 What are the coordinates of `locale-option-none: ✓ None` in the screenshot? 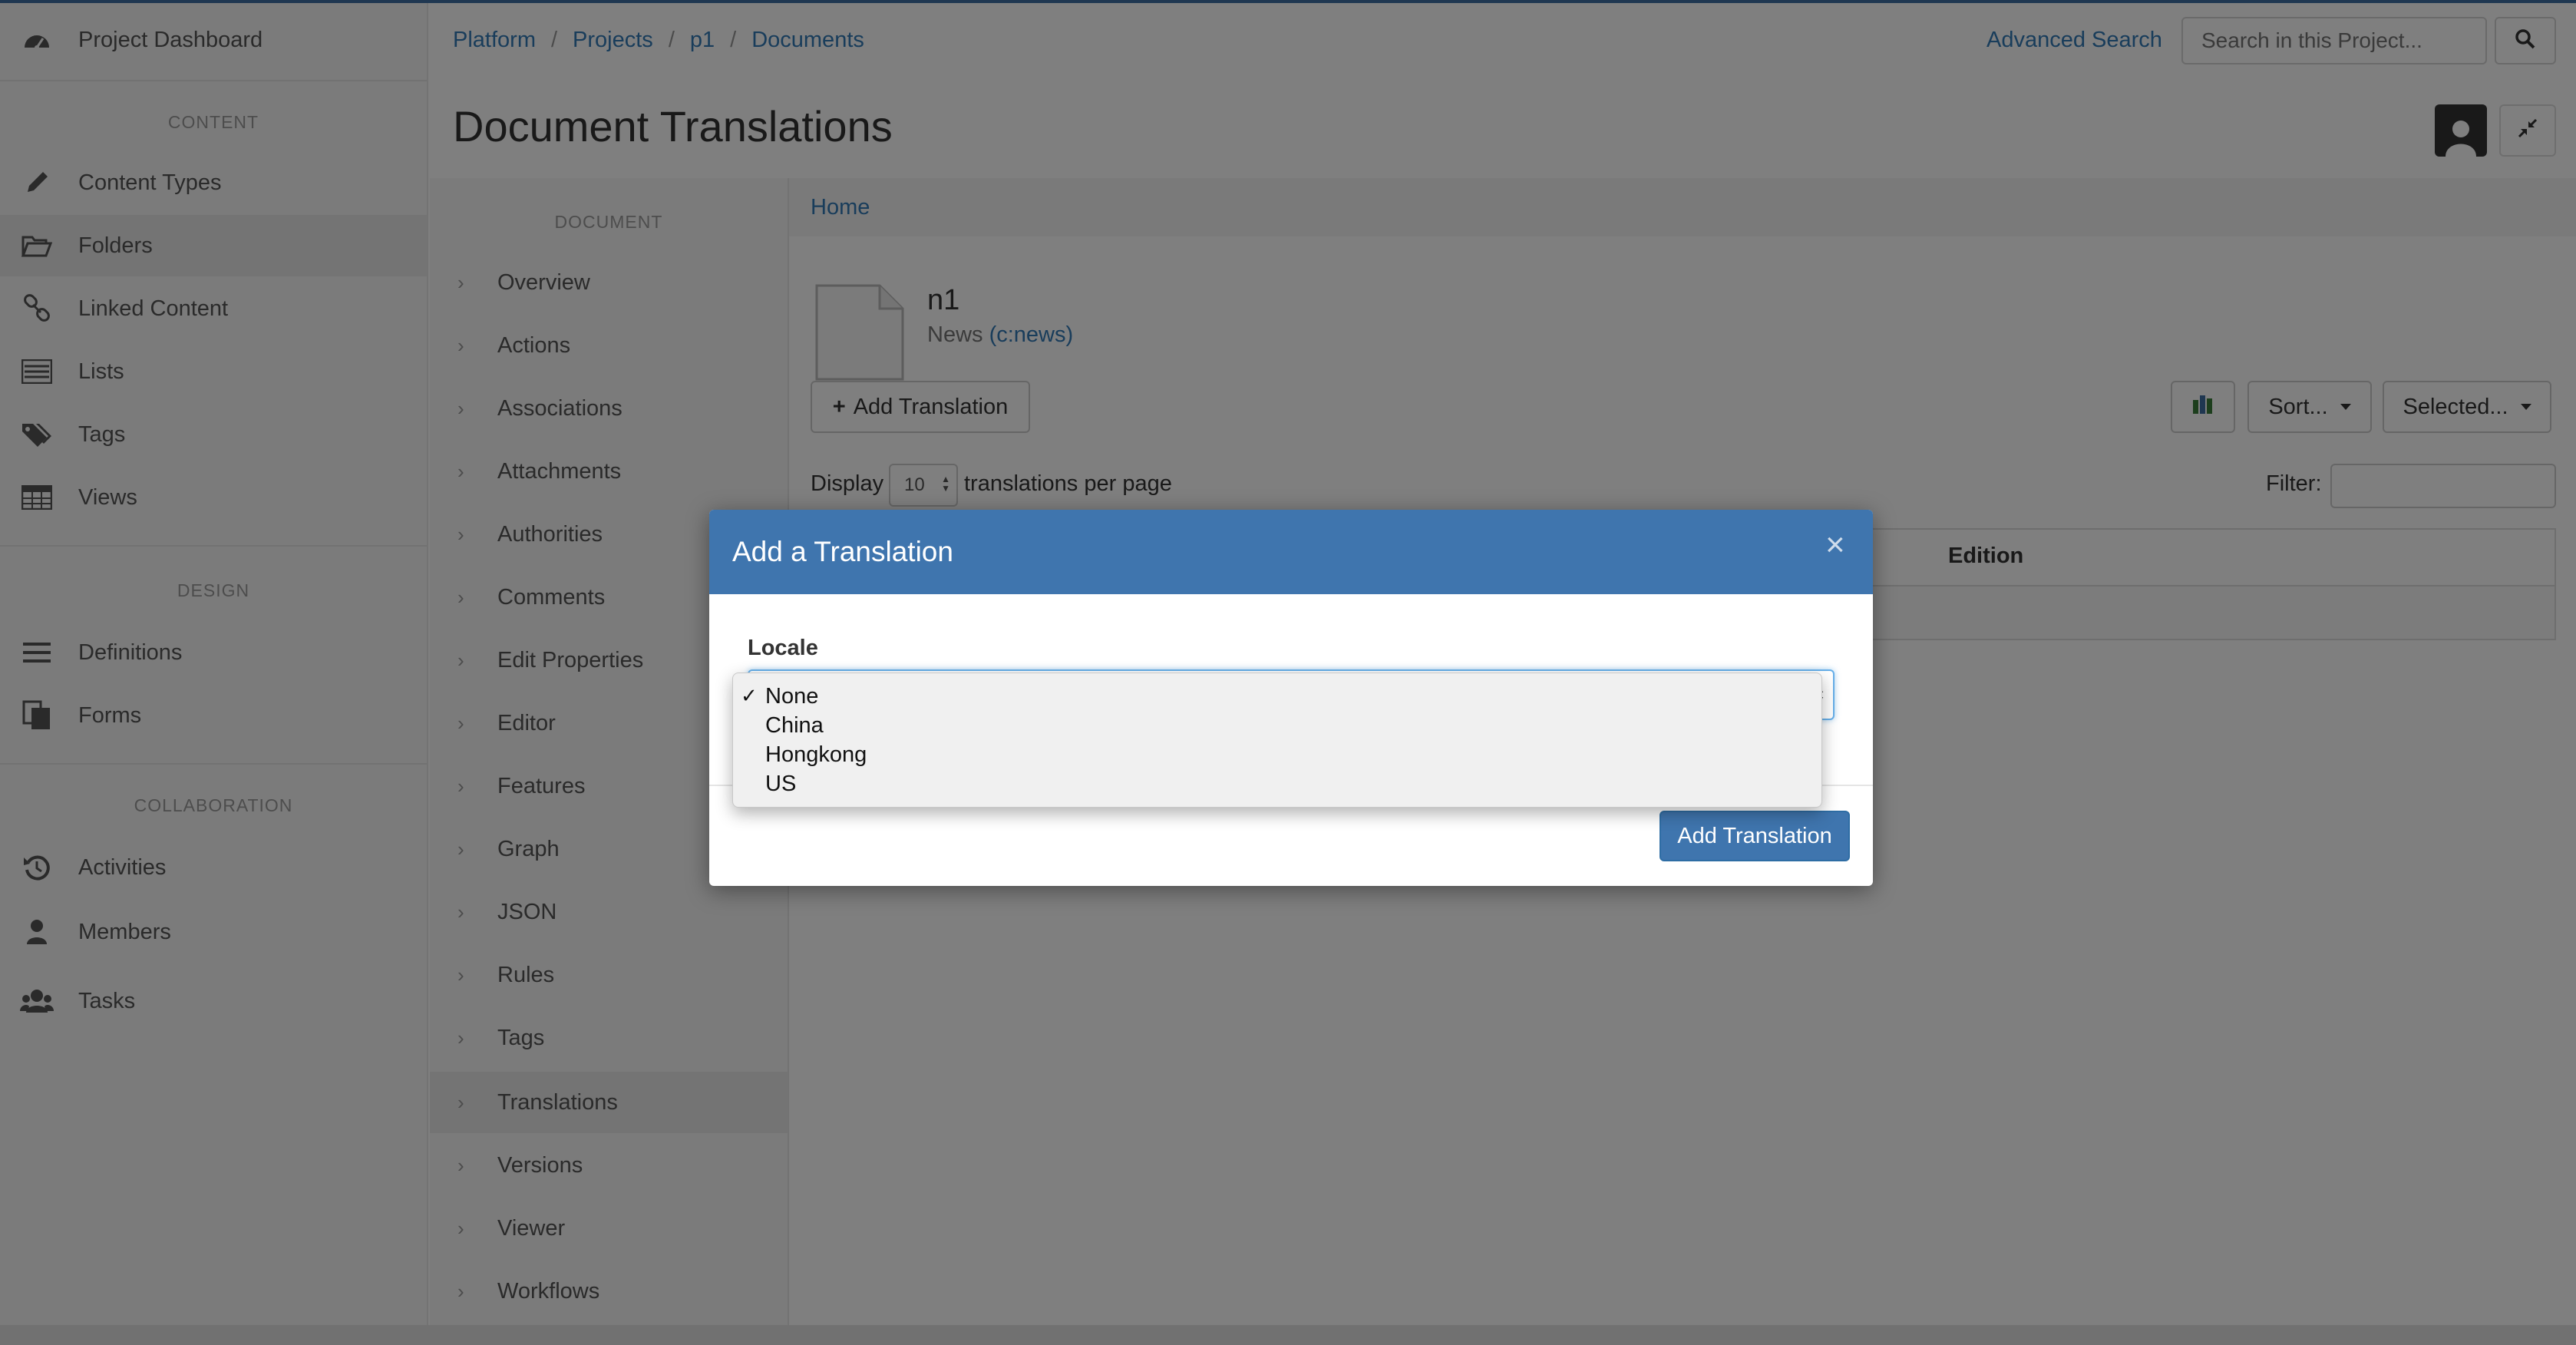 It's located at (1277, 697).